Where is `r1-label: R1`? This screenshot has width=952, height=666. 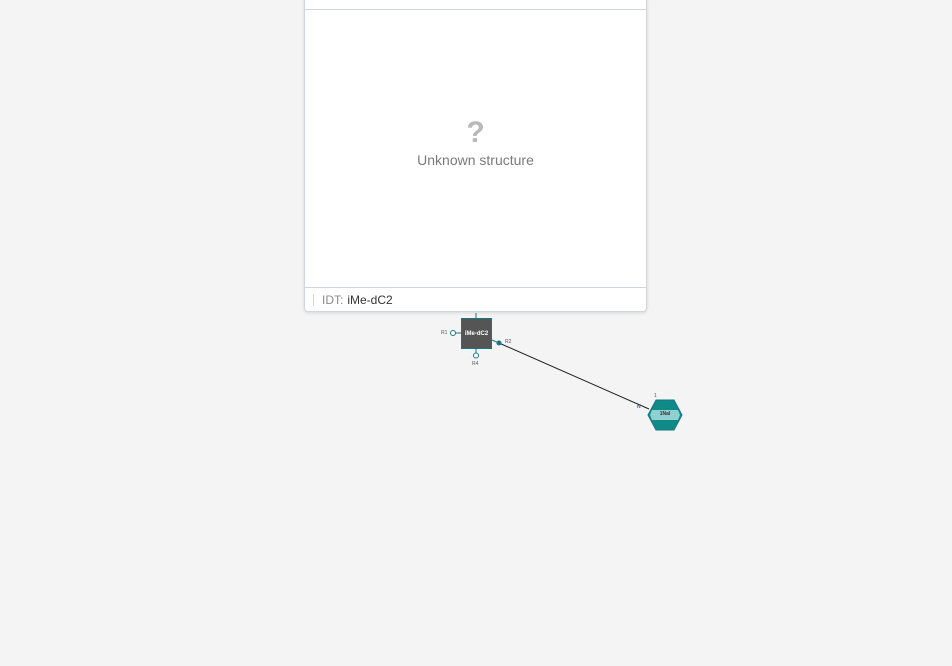 r1-label: R1 is located at coordinates (444, 333).